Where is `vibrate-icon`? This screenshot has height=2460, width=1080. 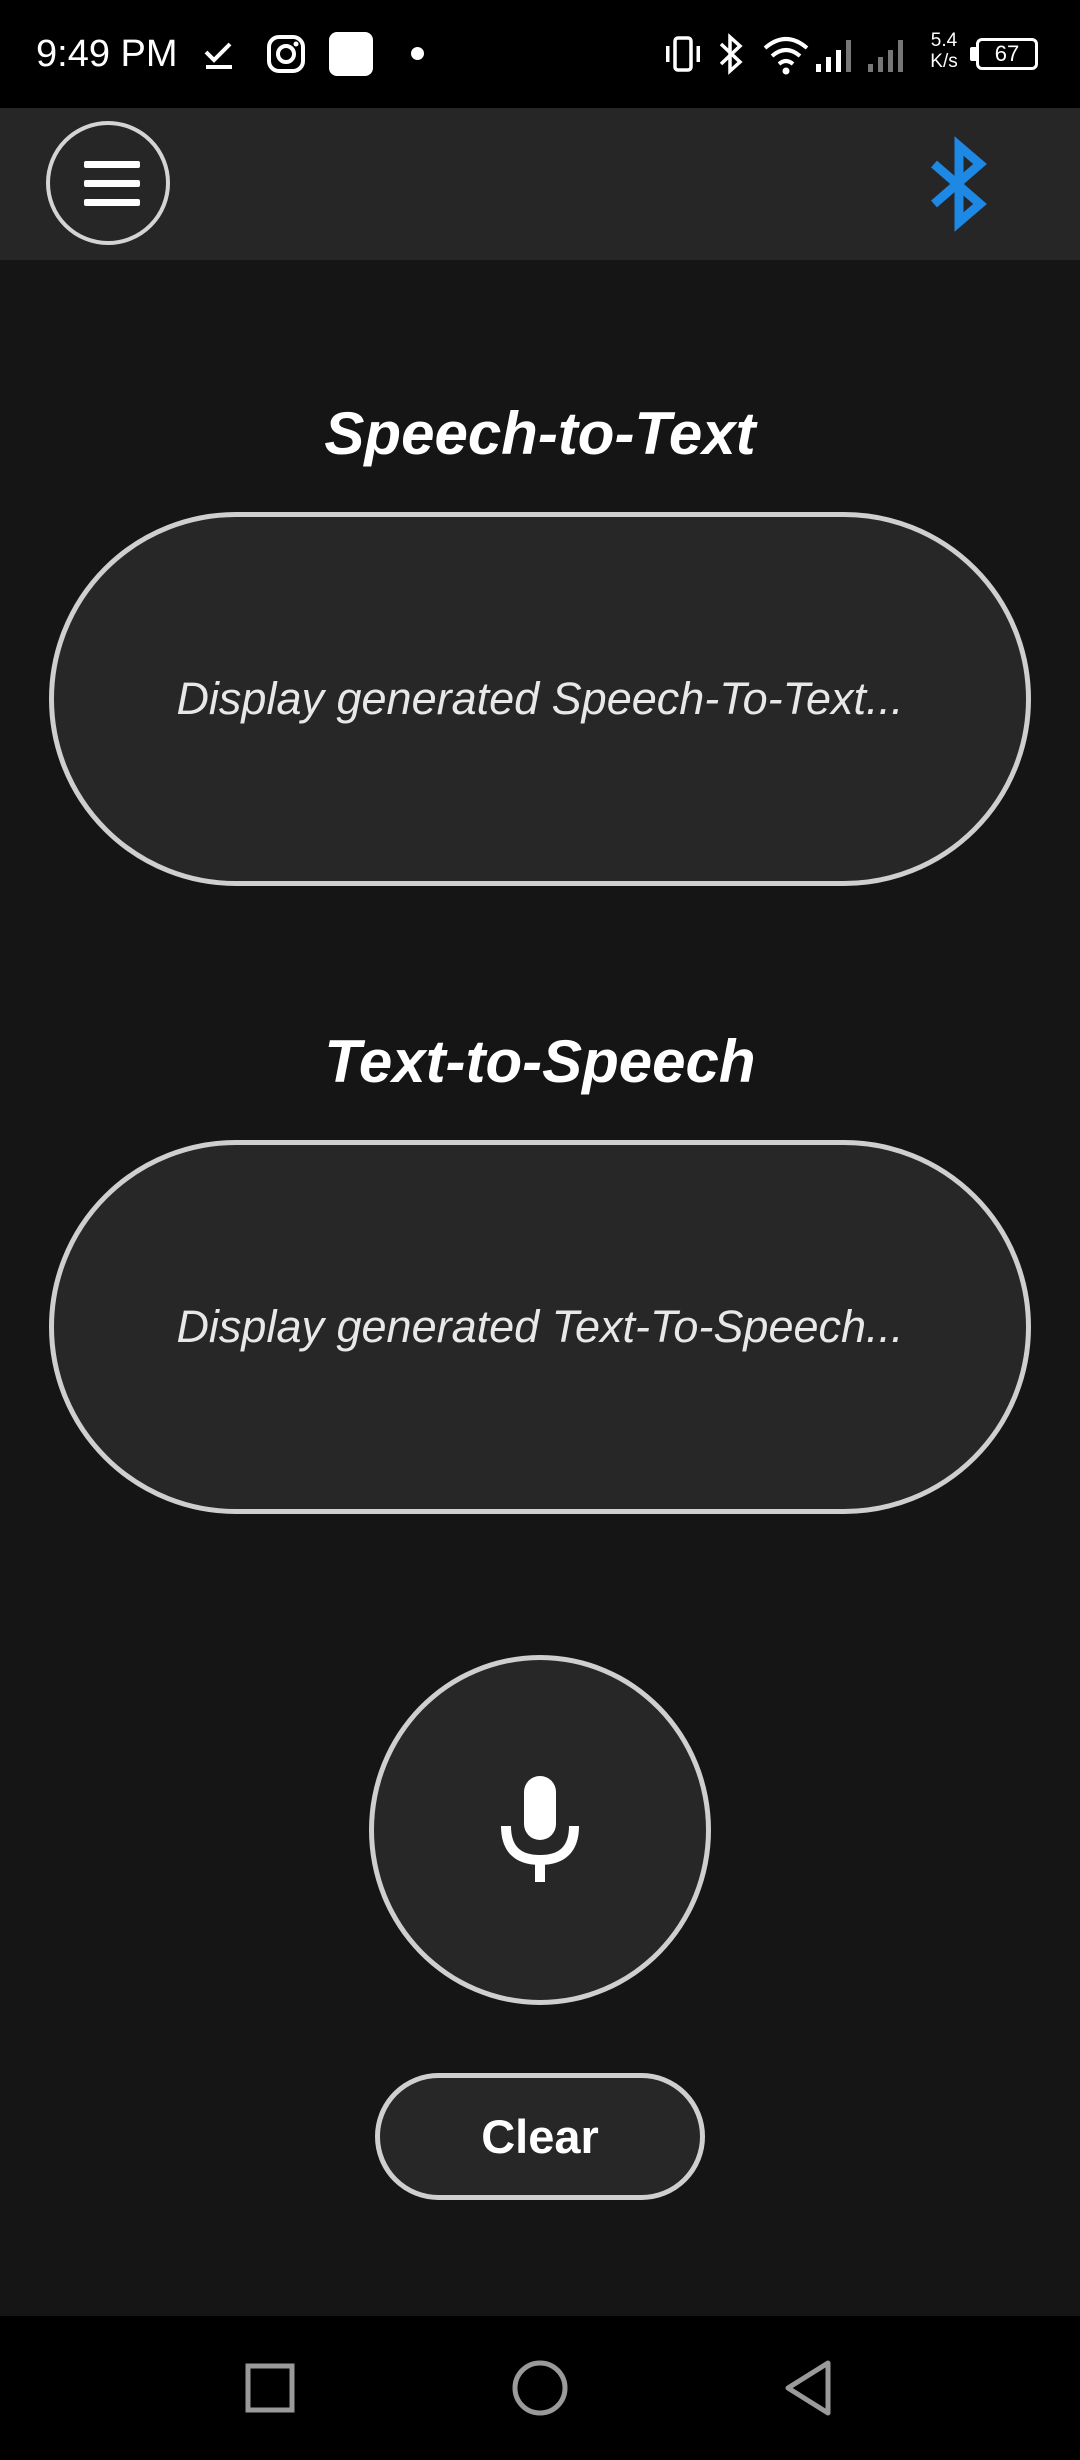 vibrate-icon is located at coordinates (683, 54).